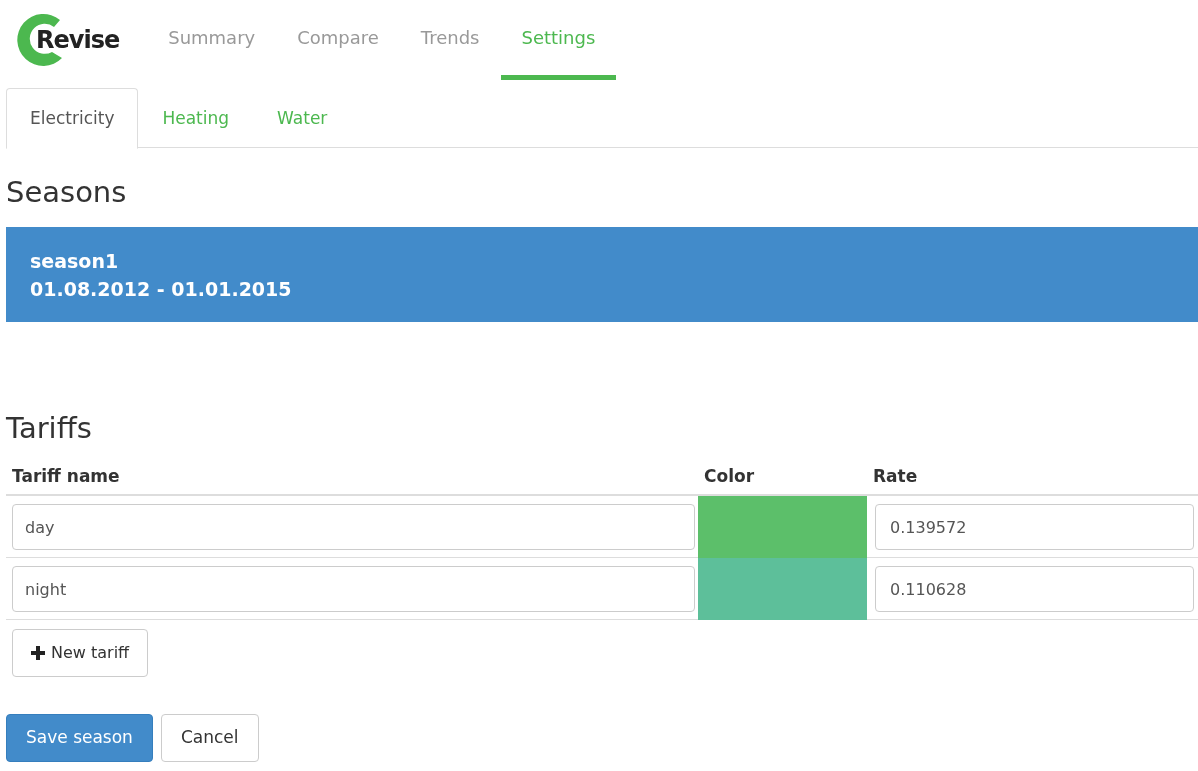 The width and height of the screenshot is (1198, 771). What do you see at coordinates (49, 428) in the screenshot?
I see `section-heading: Tariffs` at bounding box center [49, 428].